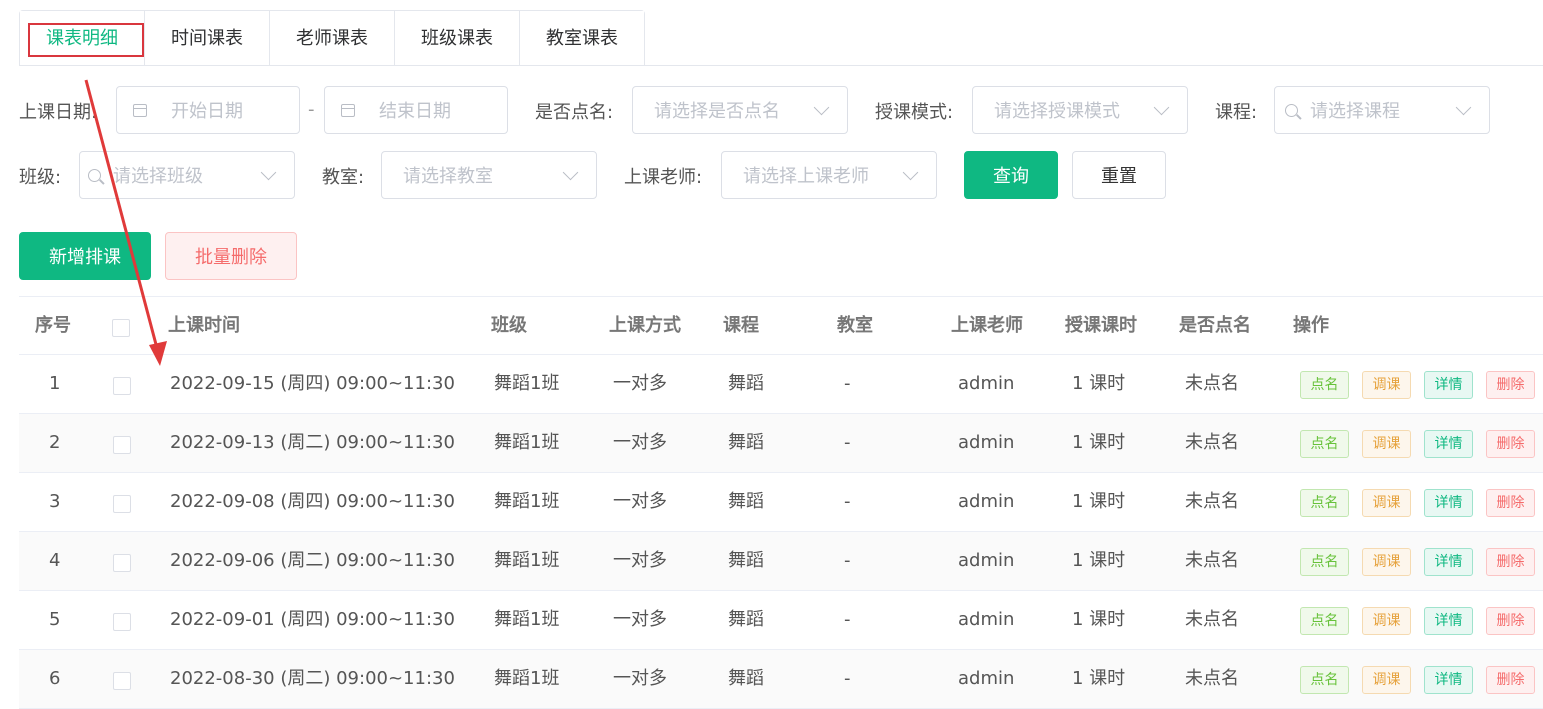 The image size is (1543, 709). I want to click on header-rollcall: 是否点名, so click(1215, 325).